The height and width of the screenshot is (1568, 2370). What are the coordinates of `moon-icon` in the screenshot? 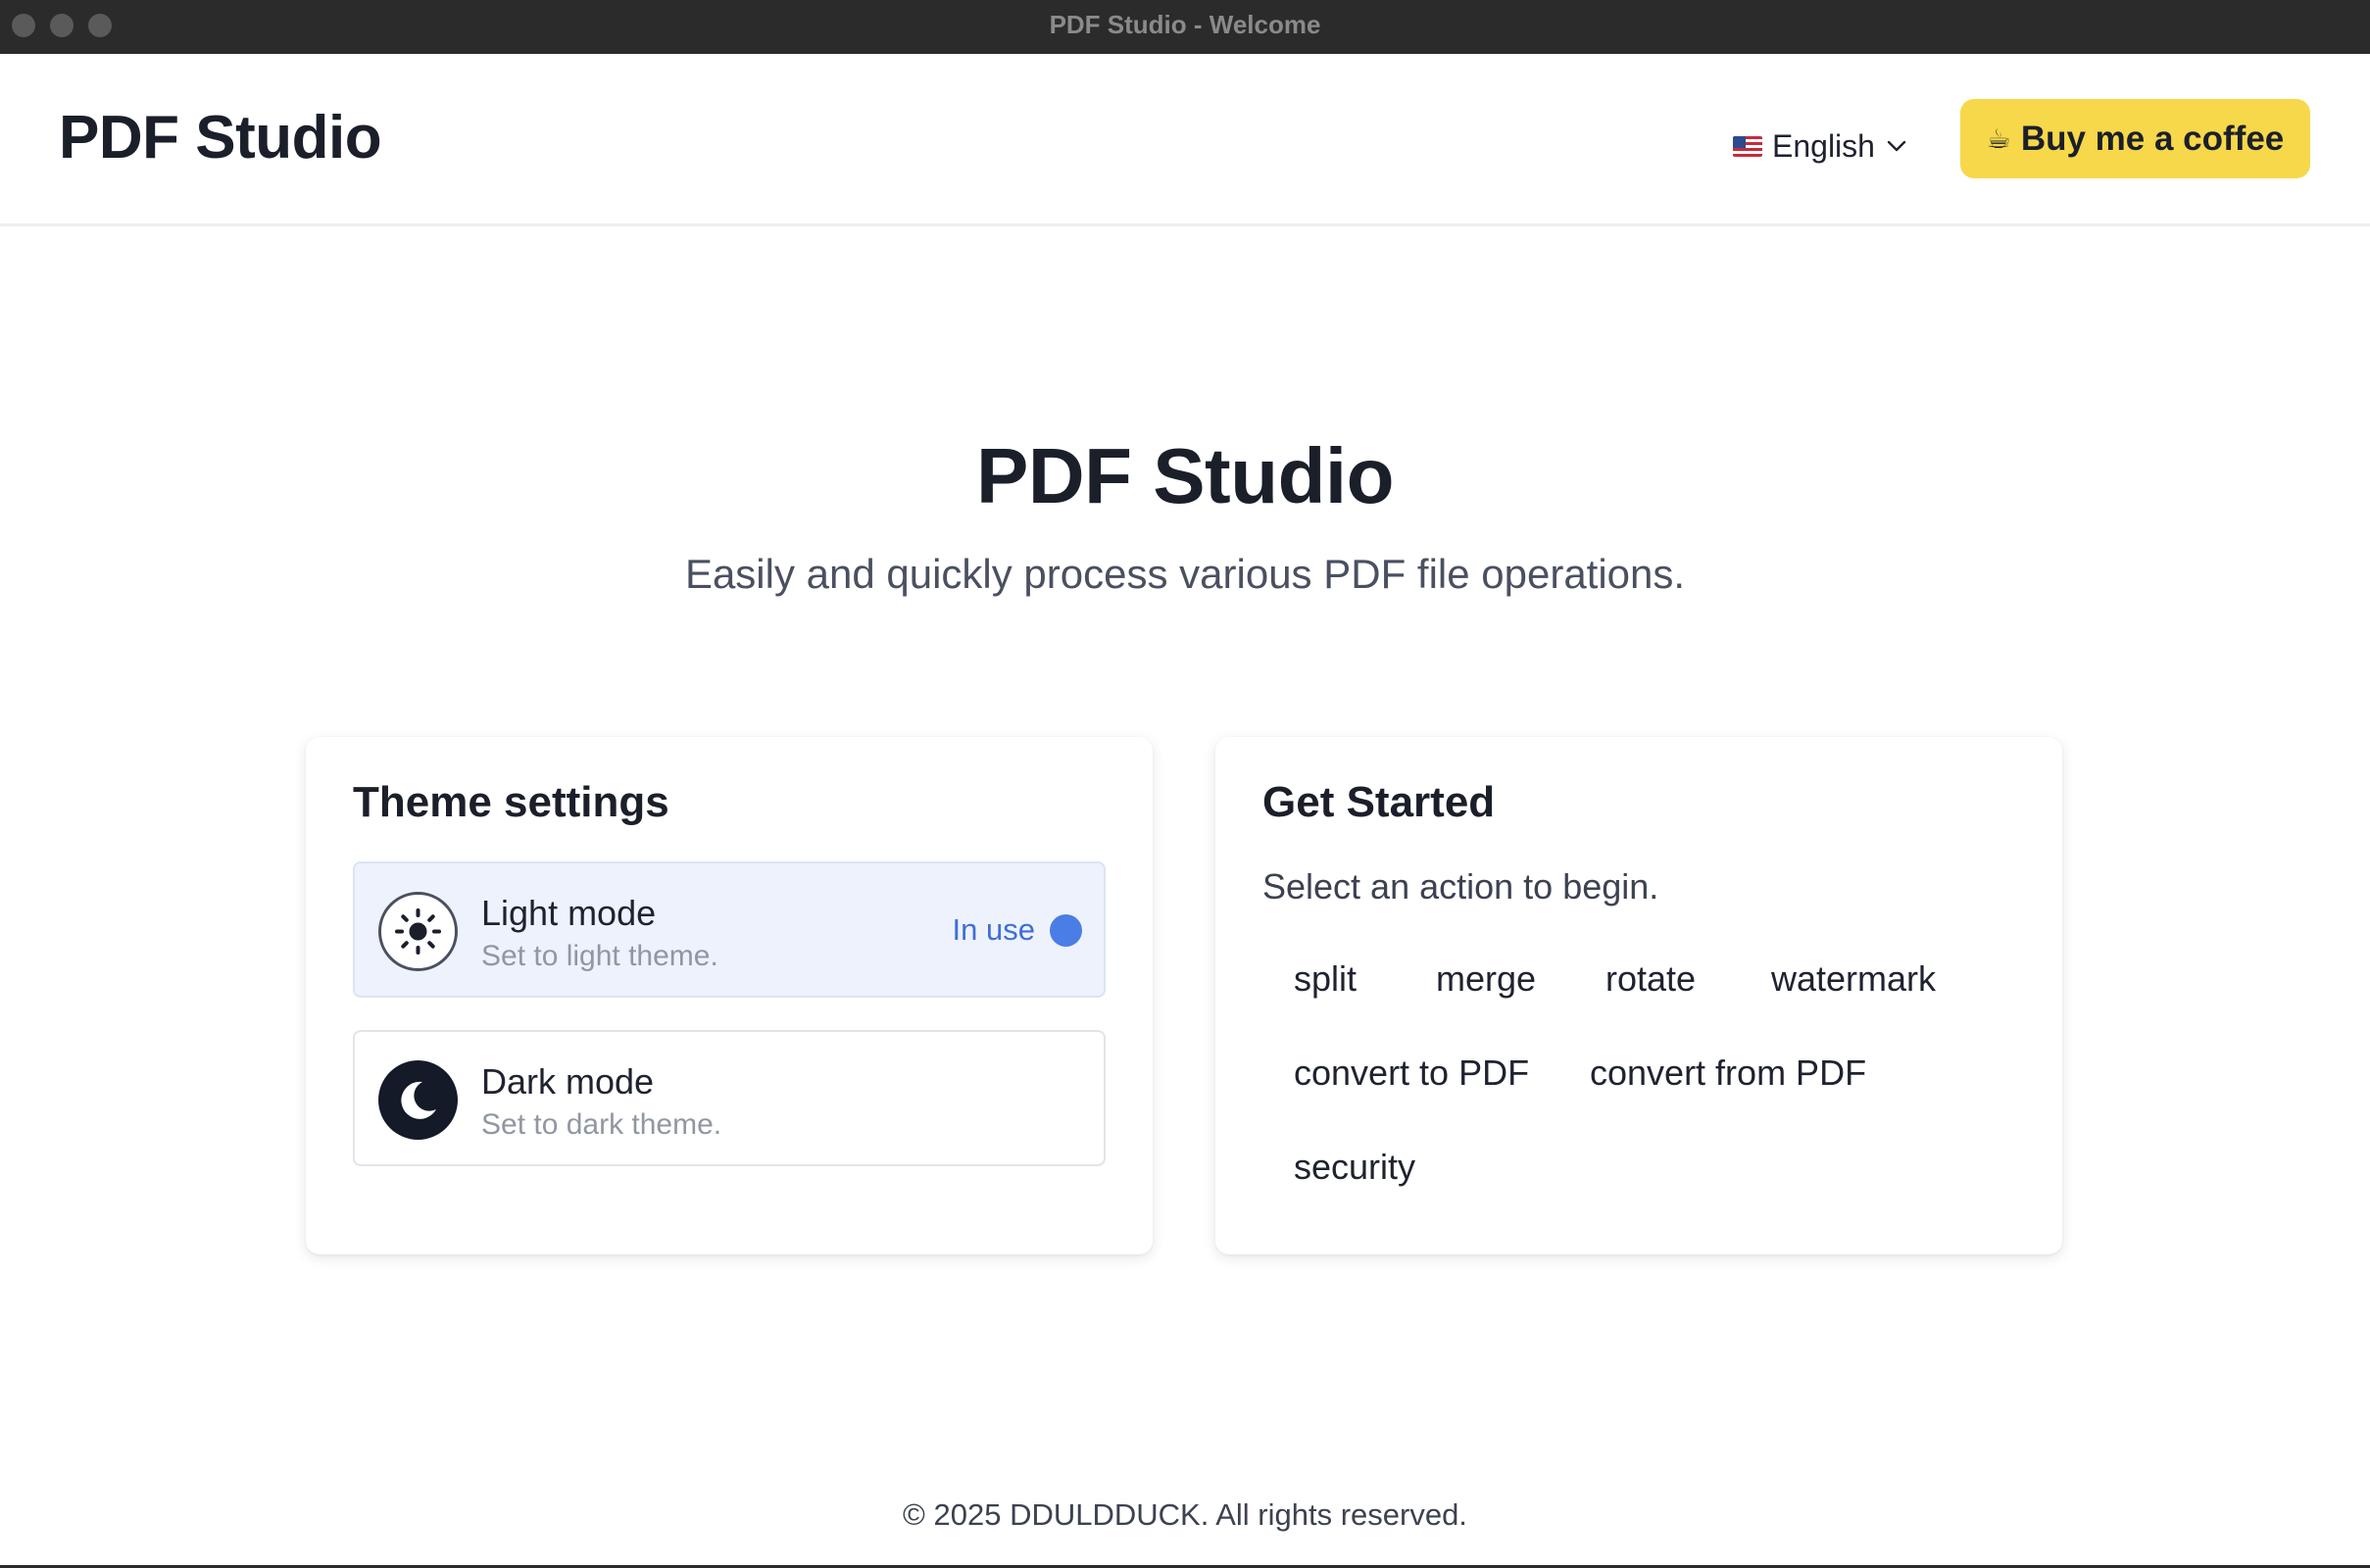 It's located at (418, 1100).